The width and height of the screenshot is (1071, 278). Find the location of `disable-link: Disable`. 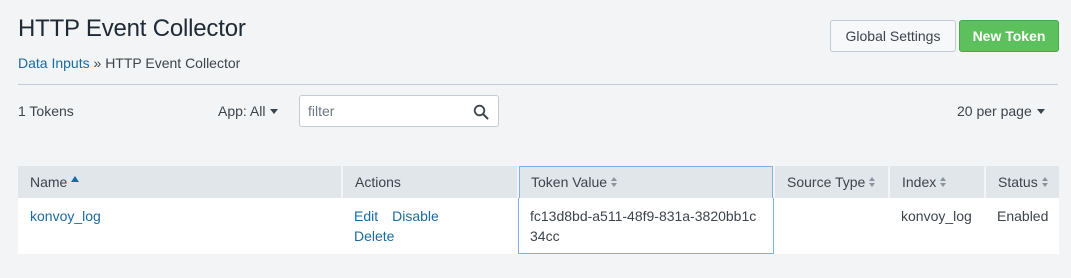

disable-link: Disable is located at coordinates (415, 216).